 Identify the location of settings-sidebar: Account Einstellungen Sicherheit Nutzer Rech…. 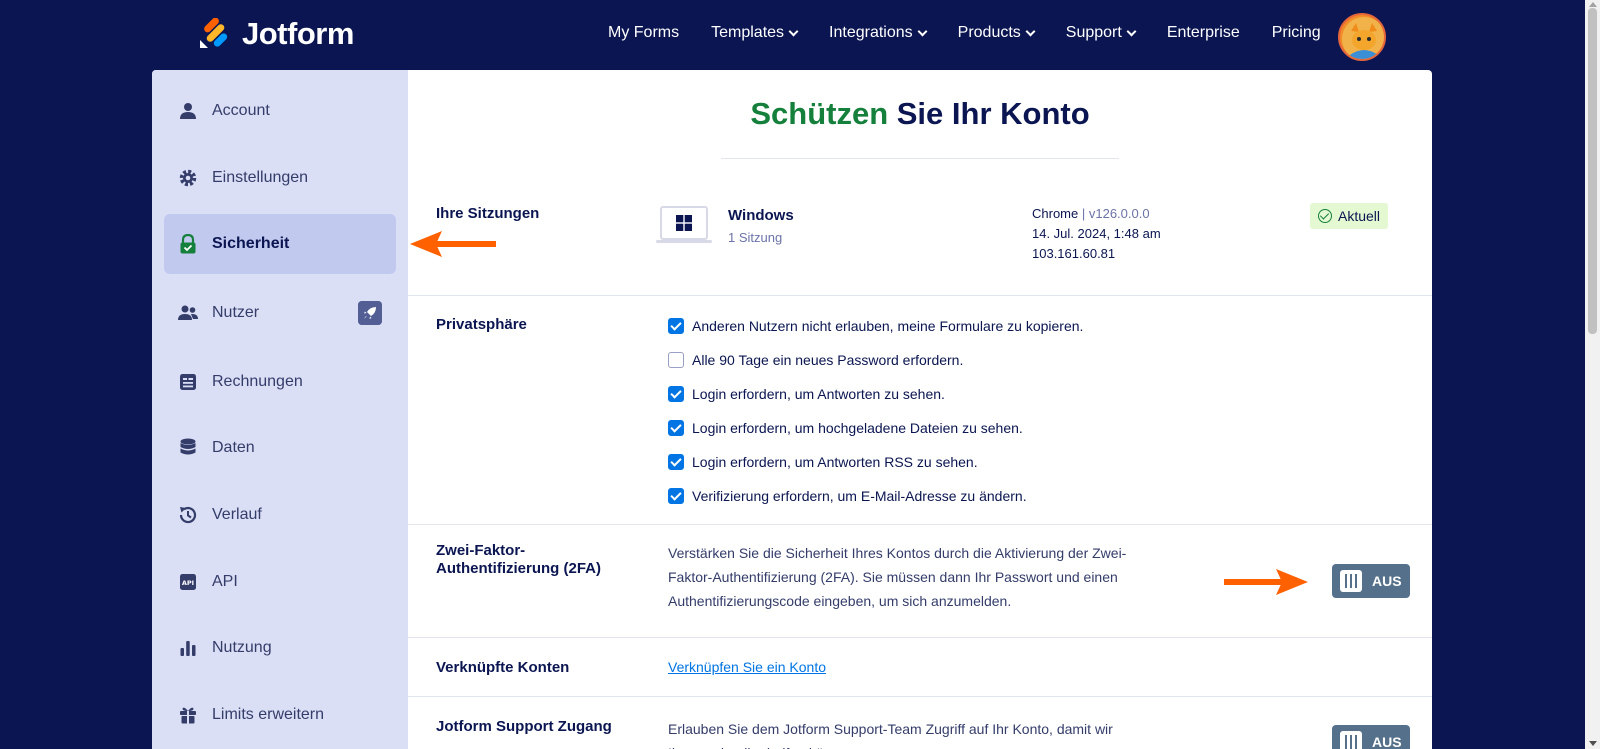
(280, 409).